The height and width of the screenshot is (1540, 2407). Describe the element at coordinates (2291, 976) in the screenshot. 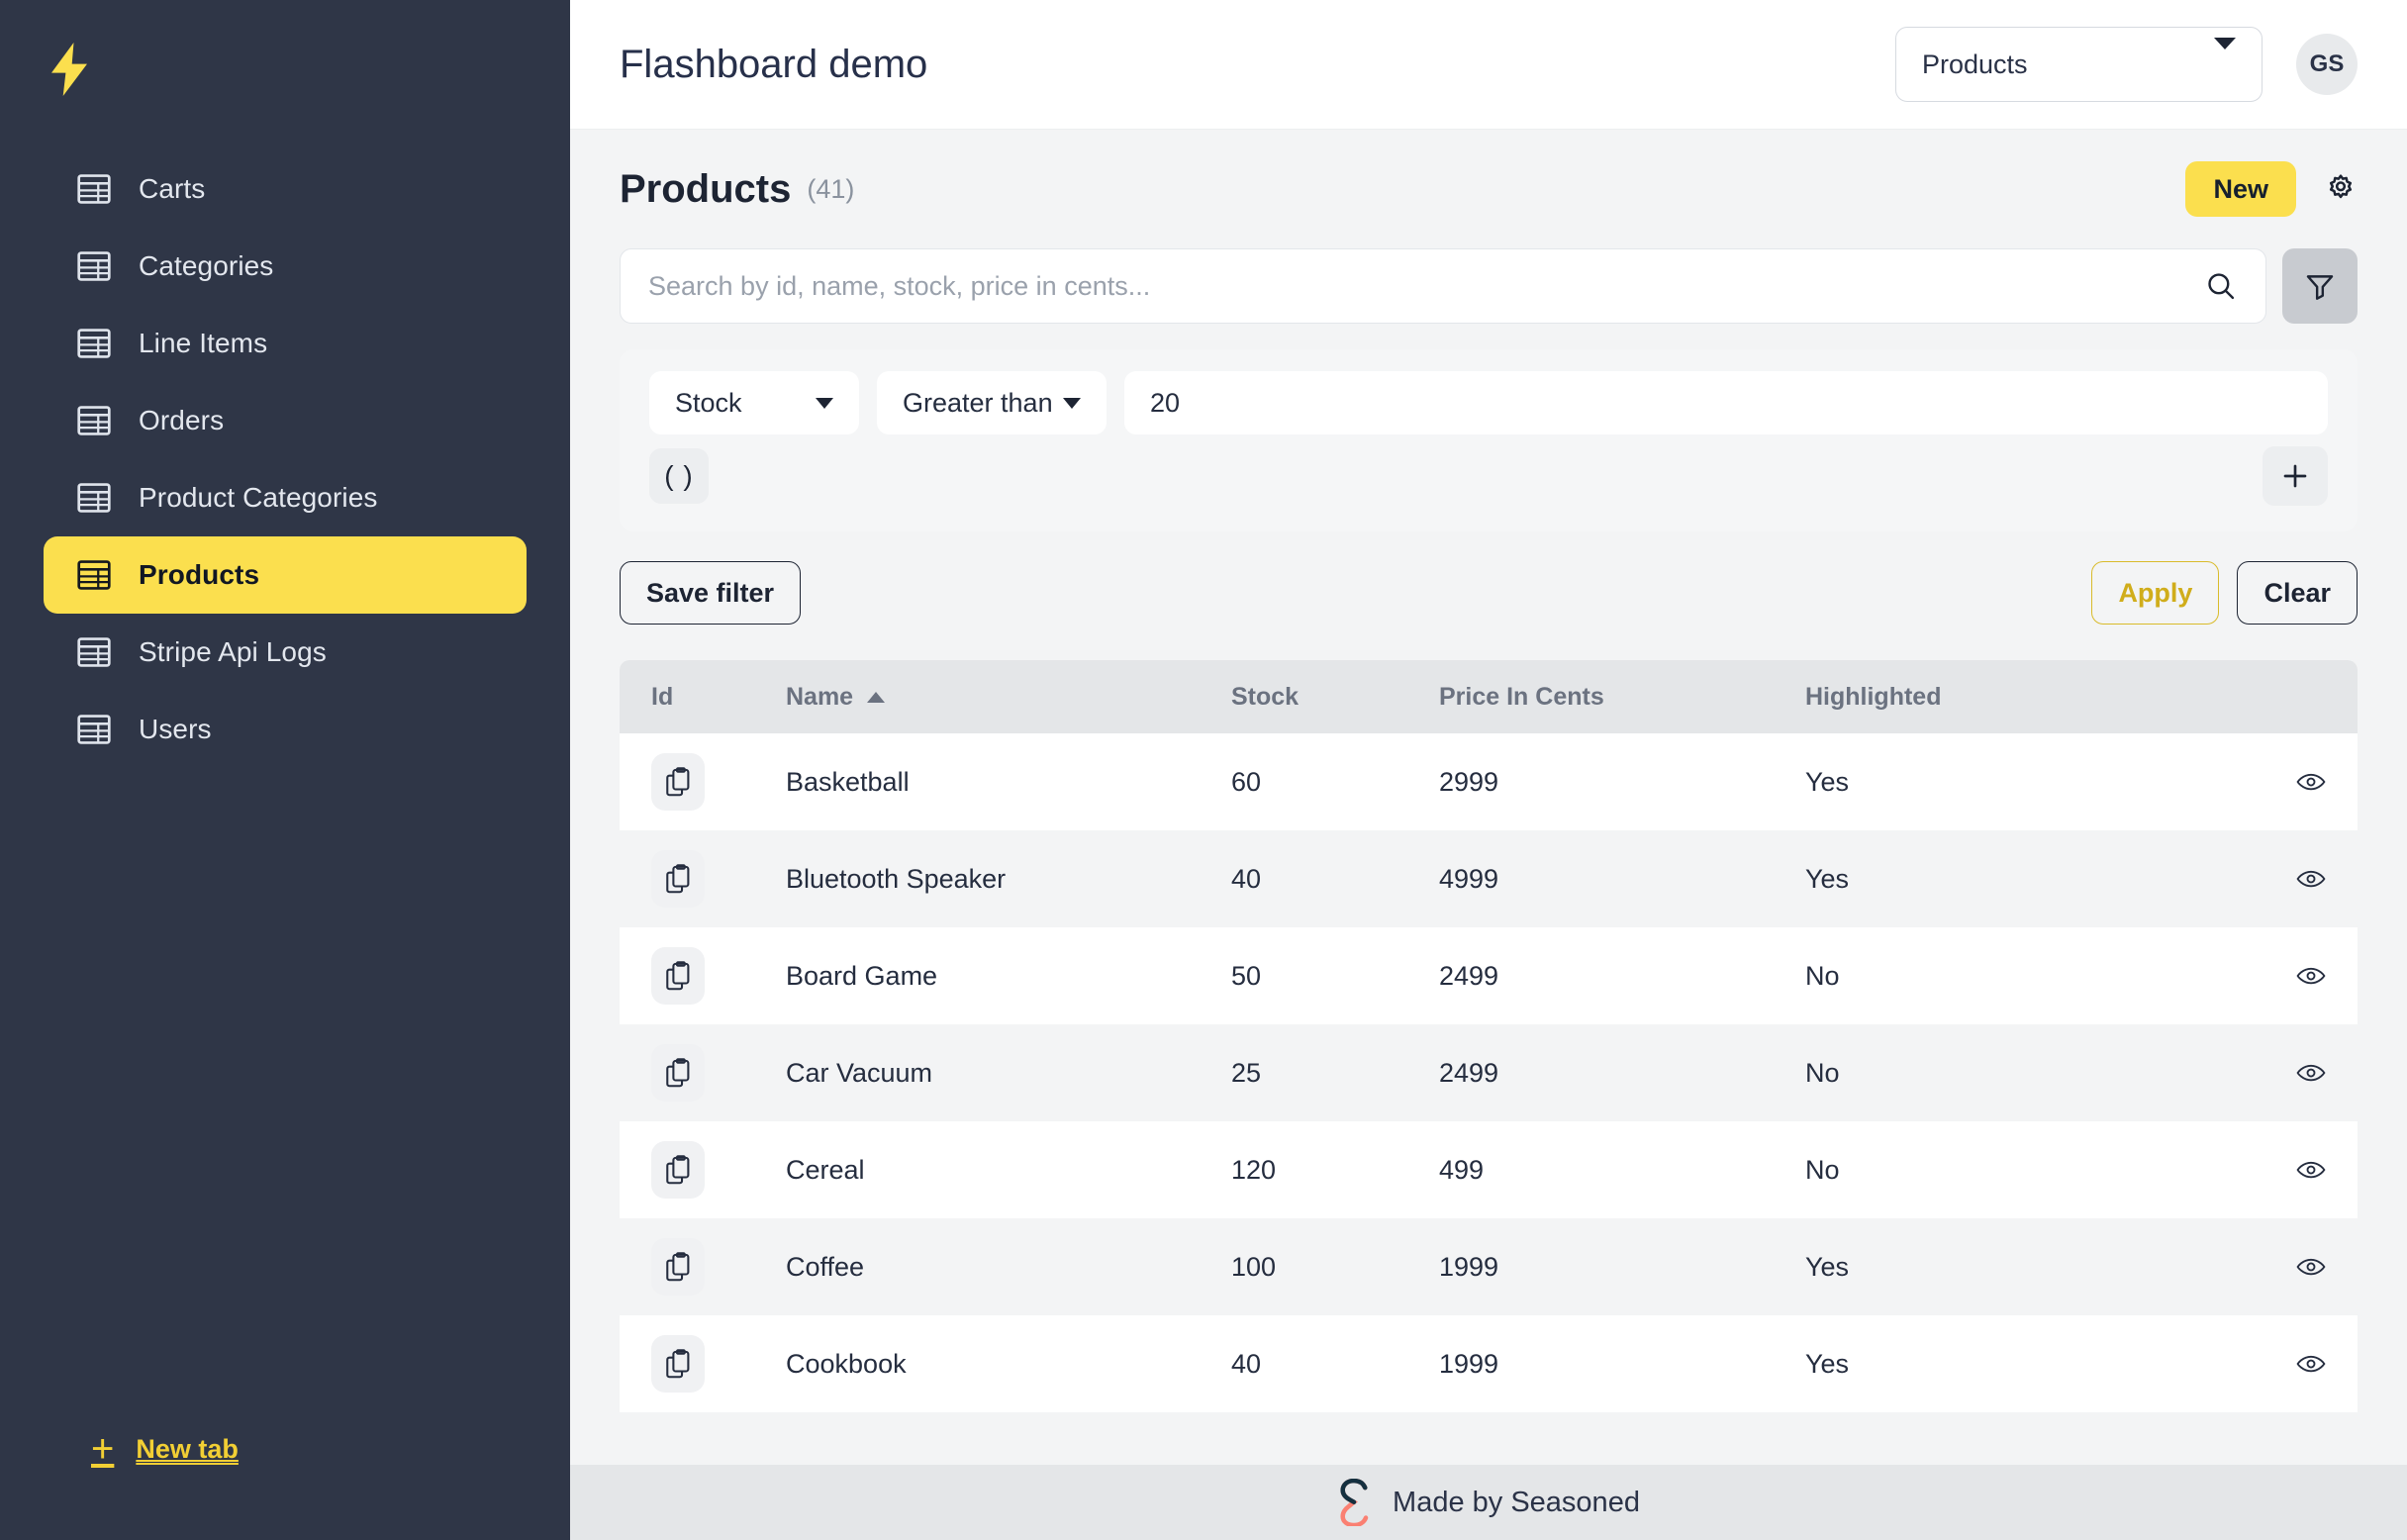

I see `cell-actions` at that location.